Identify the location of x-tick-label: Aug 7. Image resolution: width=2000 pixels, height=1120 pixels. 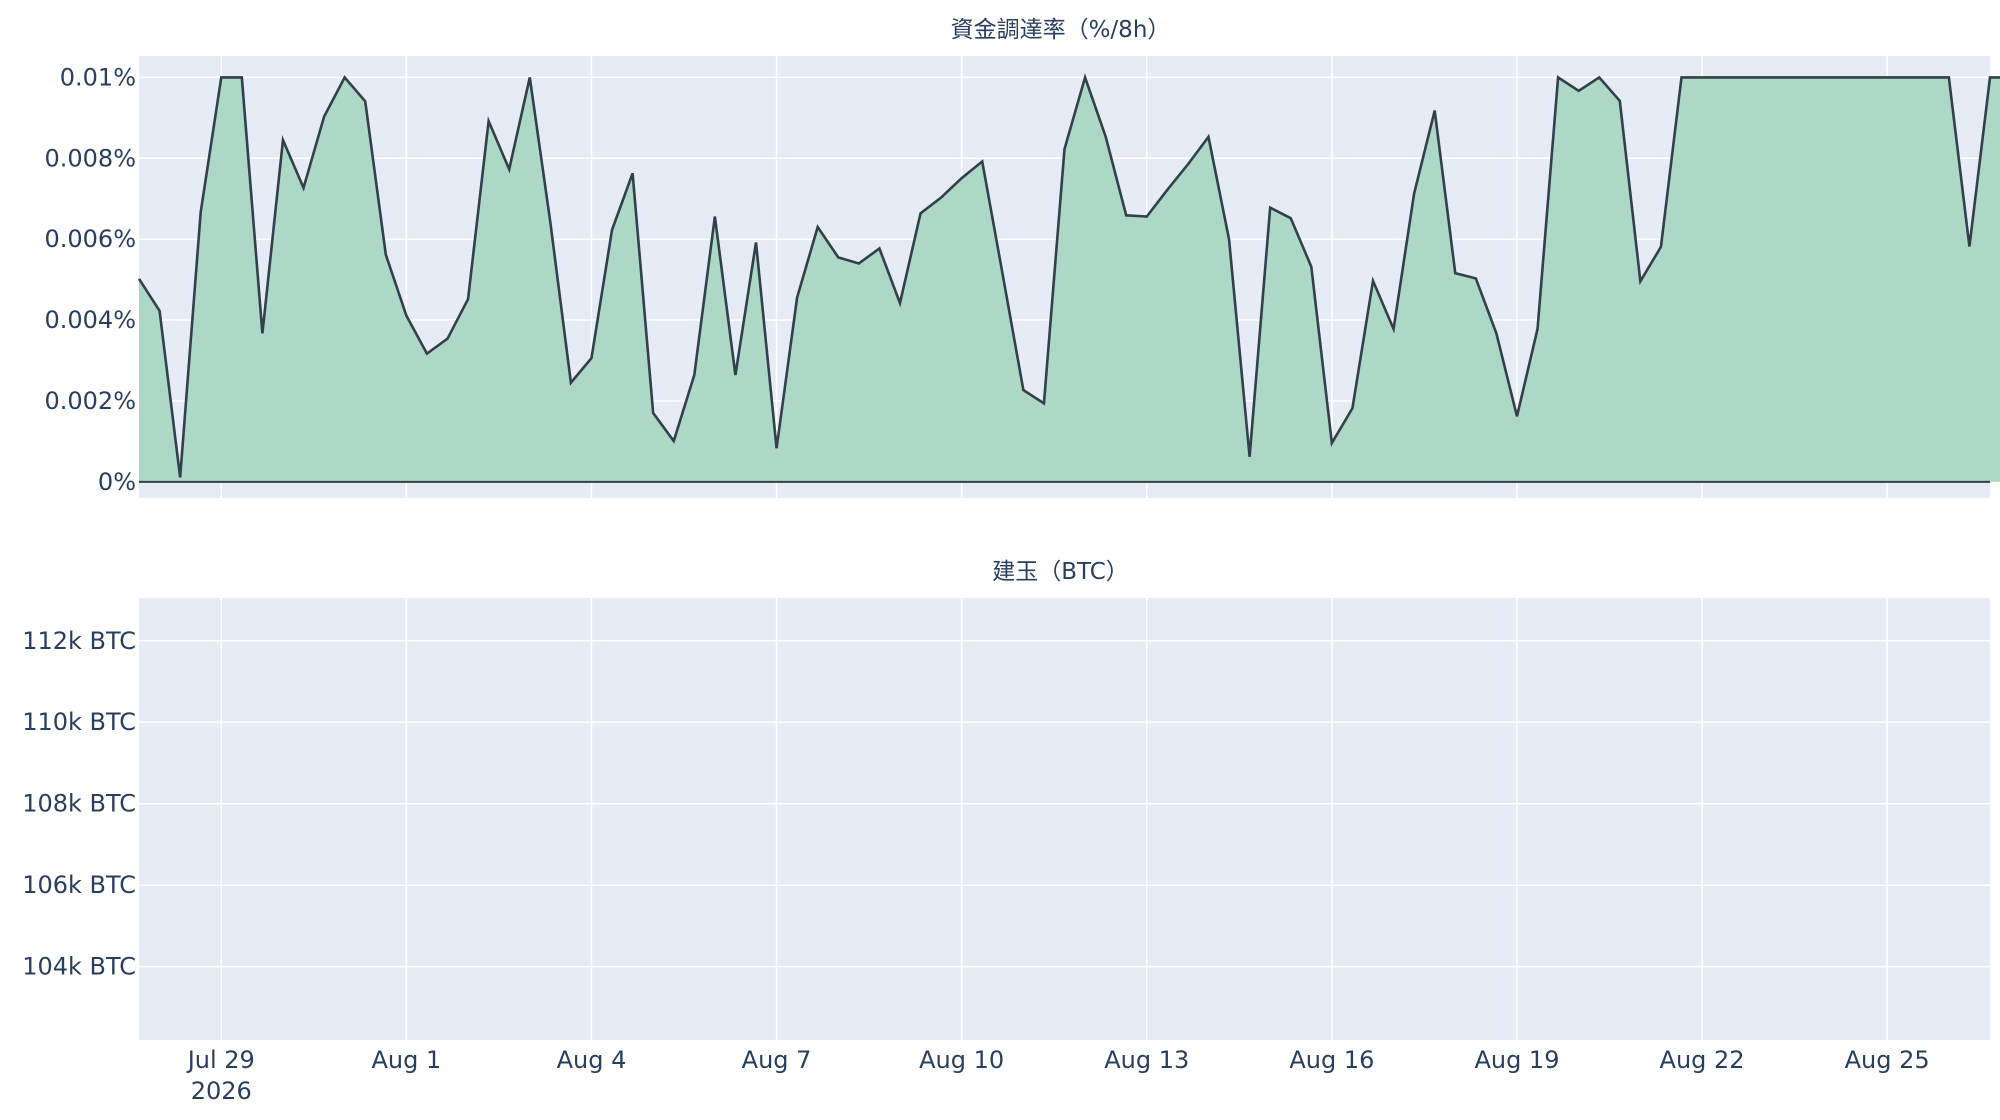
(777, 1060).